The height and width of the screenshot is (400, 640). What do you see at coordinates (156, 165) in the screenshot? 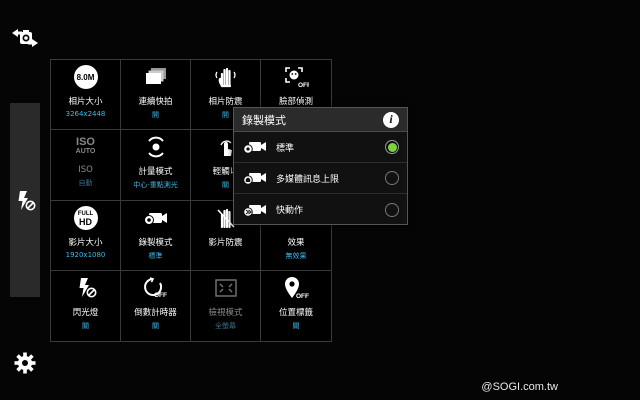
I see `setting-metering: 計量模式 中心-重點測光` at bounding box center [156, 165].